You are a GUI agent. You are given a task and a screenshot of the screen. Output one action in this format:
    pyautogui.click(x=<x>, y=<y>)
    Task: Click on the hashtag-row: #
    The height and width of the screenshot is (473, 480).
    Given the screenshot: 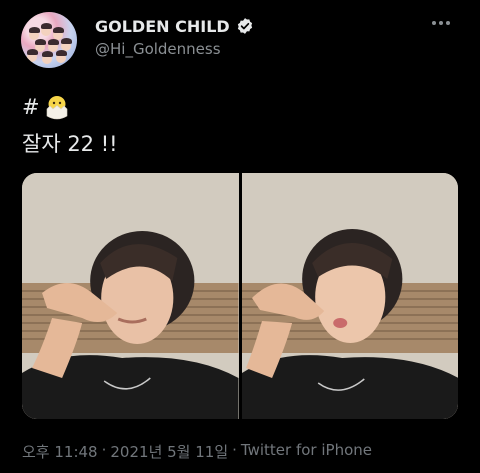 What is the action you would take?
    pyautogui.click(x=46, y=107)
    